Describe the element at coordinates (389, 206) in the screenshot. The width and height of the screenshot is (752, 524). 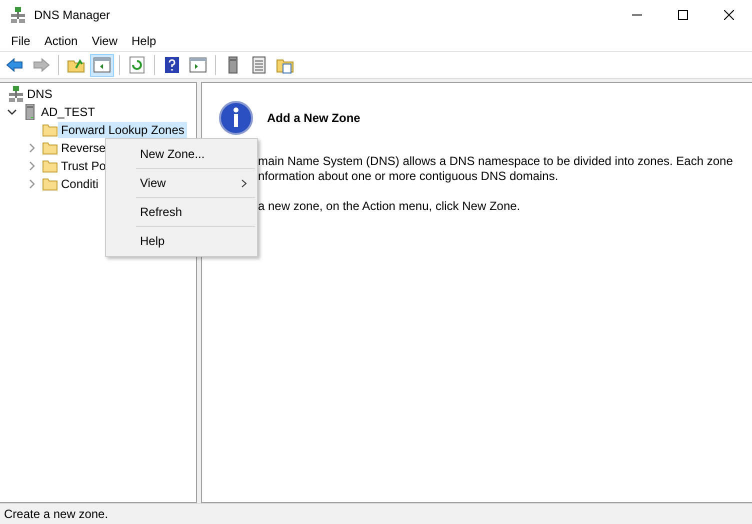
I see `description-text: a new zone, on the Action menu, click New Zone.` at that location.